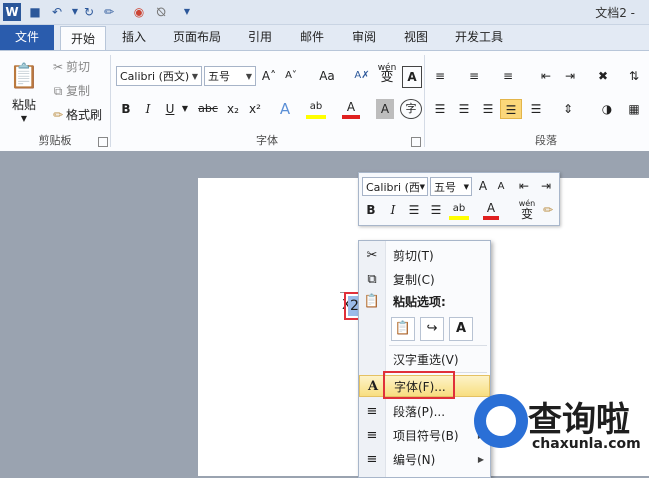 This screenshot has height=478, width=649. Describe the element at coordinates (159, 76) in the screenshot. I see `font-name-combo: Calibri (西文) ▼` at that location.